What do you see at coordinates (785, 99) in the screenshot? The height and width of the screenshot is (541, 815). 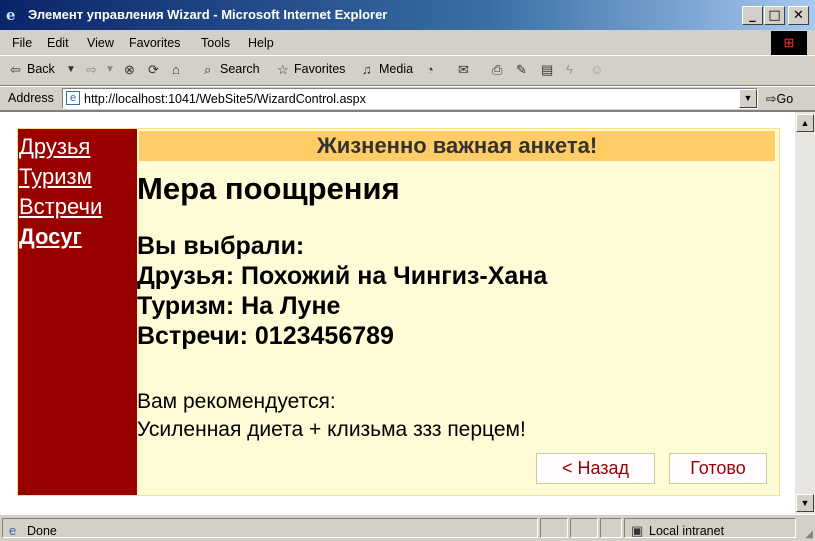 I see `go-label: Go` at bounding box center [785, 99].